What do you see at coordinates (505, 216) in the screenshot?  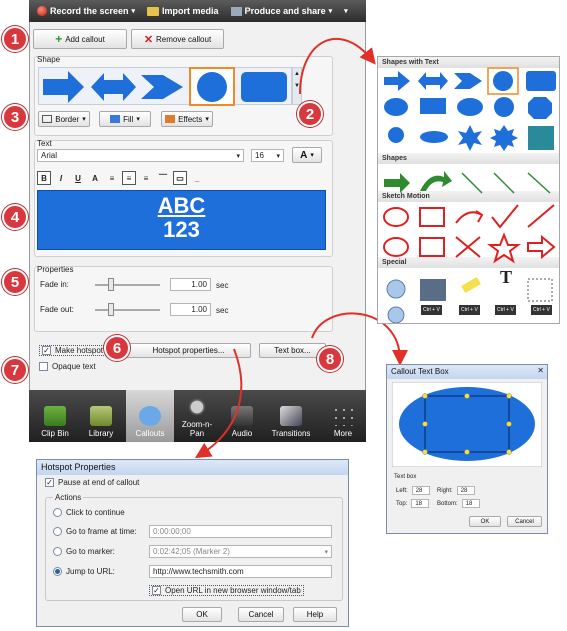 I see `sketch-check` at bounding box center [505, 216].